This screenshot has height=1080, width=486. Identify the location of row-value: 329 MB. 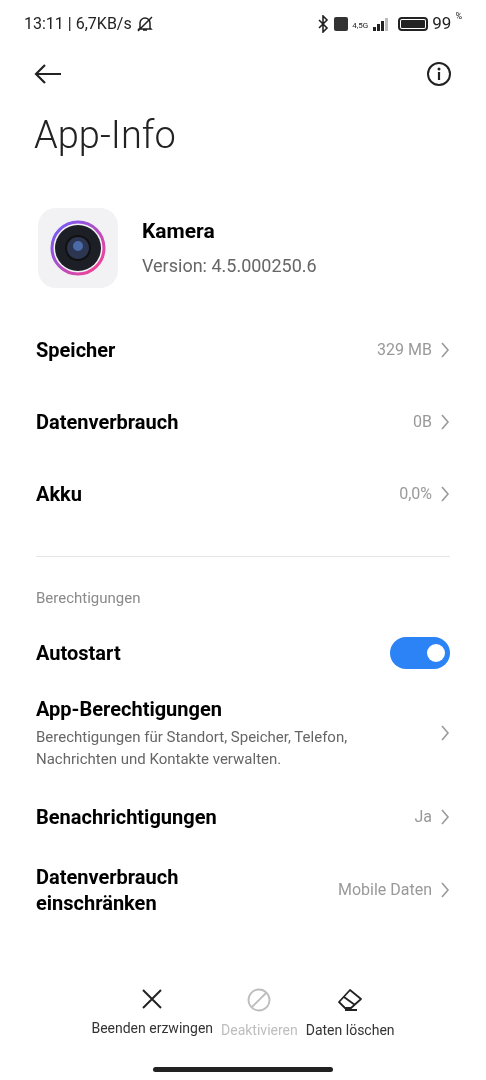
(404, 349).